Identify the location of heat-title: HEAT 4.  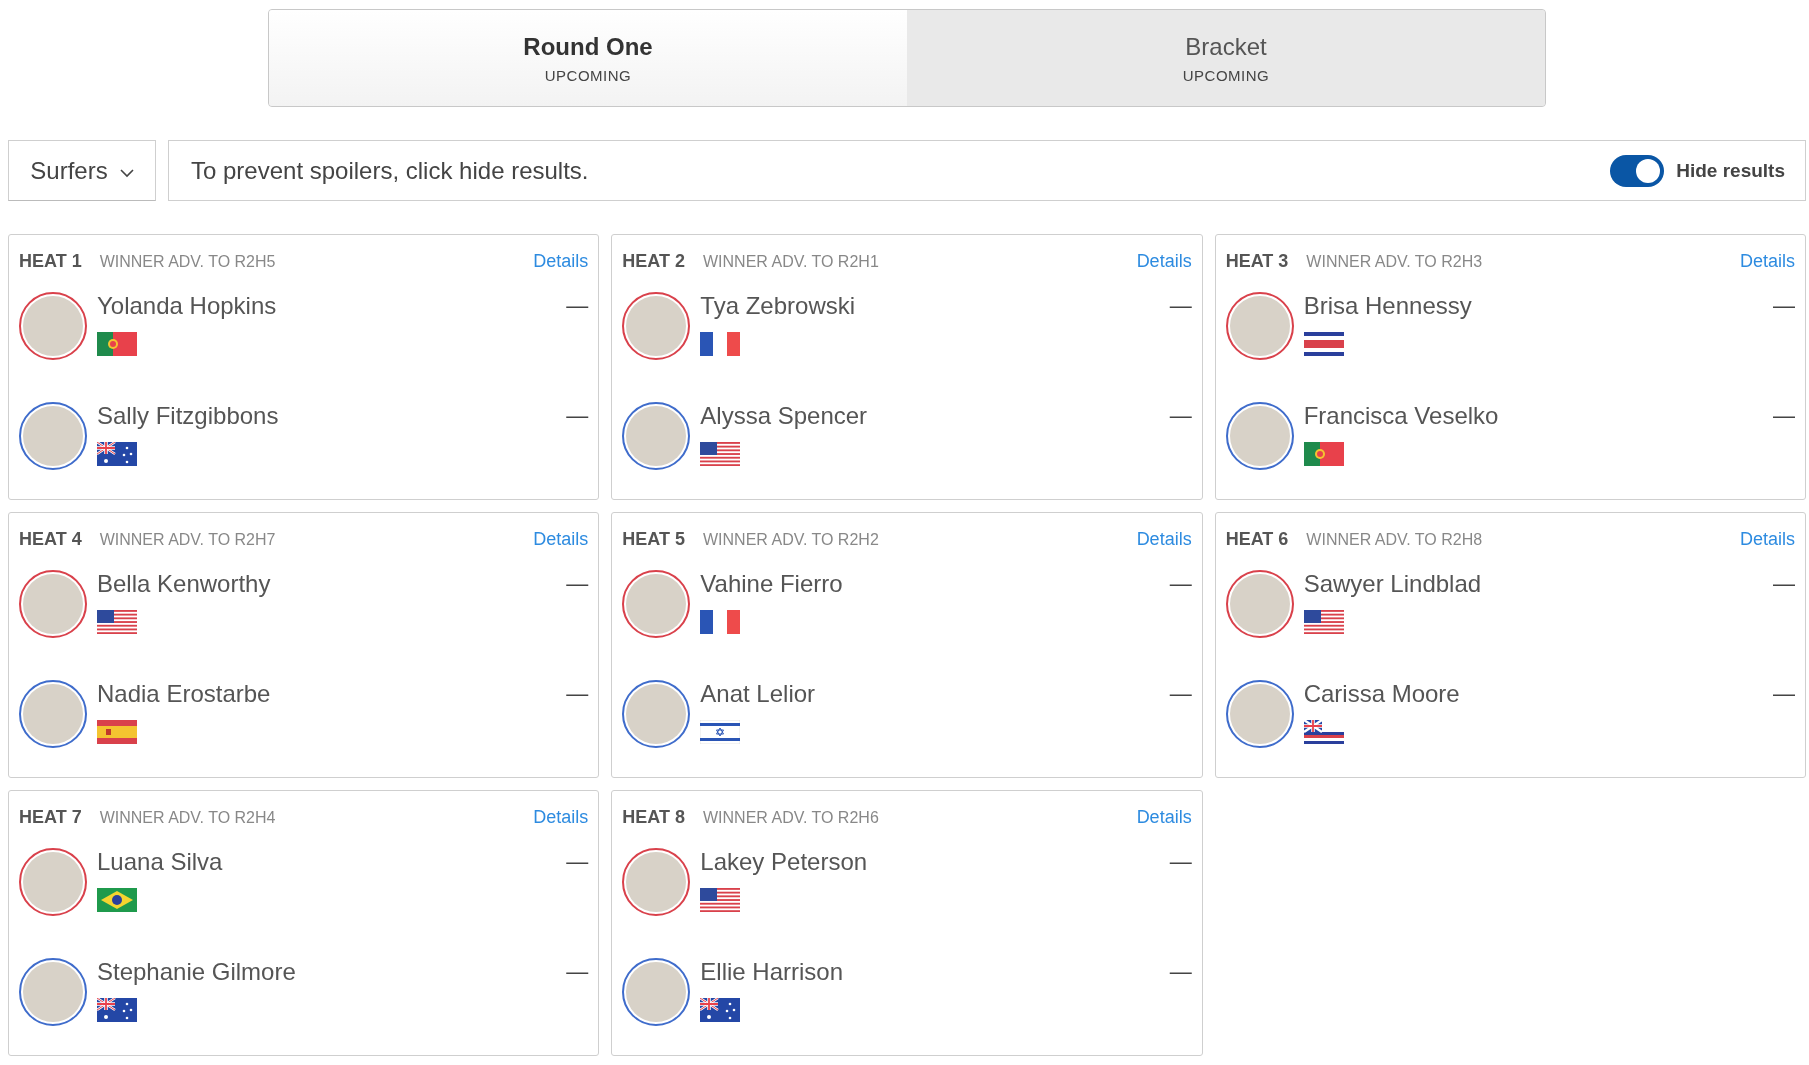
(50, 539).